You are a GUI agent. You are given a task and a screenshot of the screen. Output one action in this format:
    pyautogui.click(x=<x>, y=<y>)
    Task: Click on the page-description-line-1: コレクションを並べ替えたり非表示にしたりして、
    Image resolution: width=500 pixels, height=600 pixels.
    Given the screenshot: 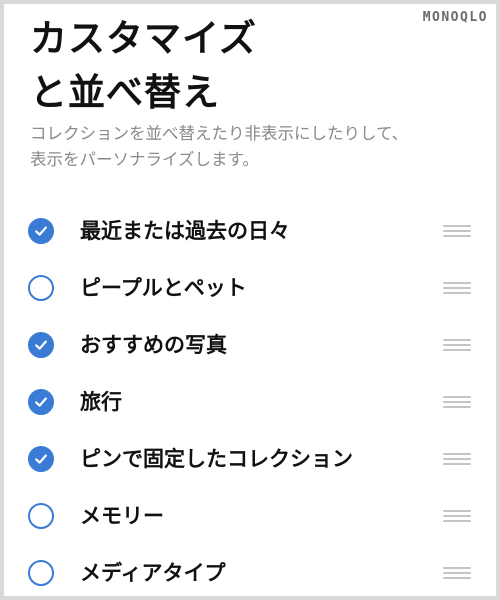 What is the action you would take?
    pyautogui.click(x=219, y=133)
    